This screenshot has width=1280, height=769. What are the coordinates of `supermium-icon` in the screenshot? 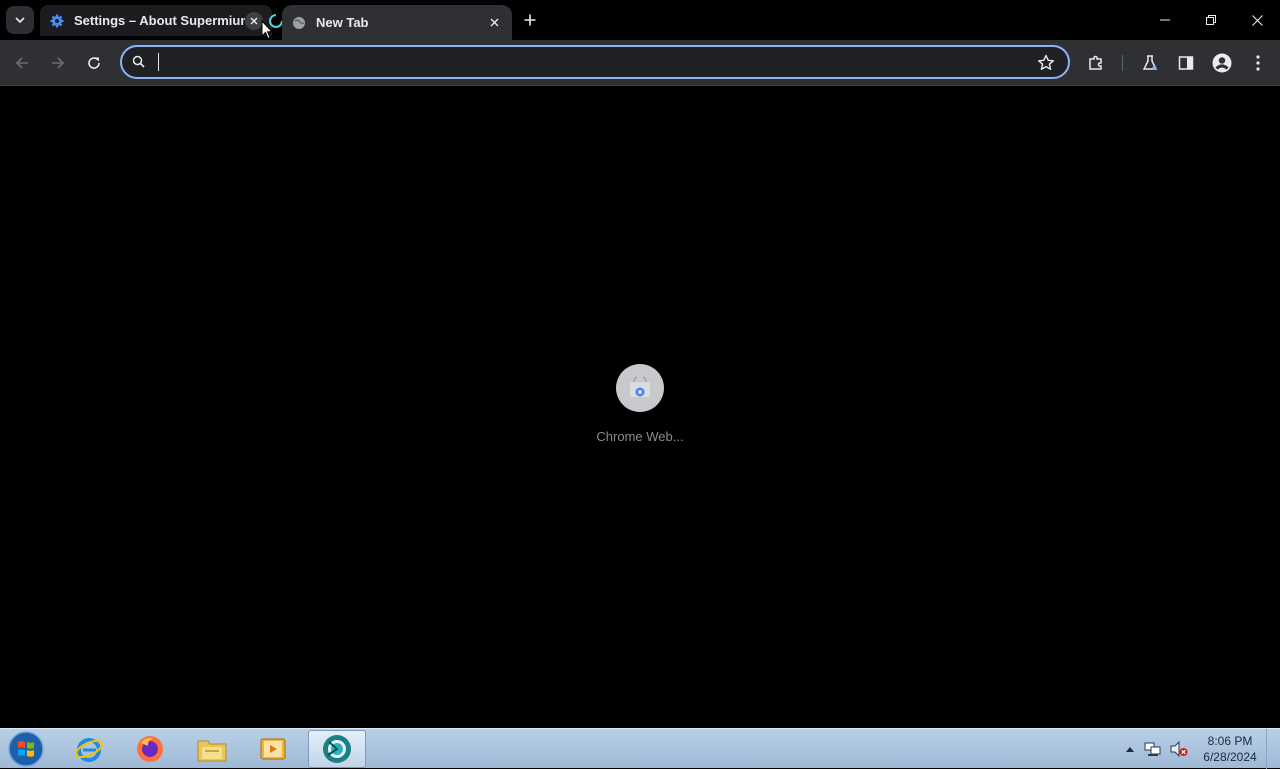 It's located at (337, 749).